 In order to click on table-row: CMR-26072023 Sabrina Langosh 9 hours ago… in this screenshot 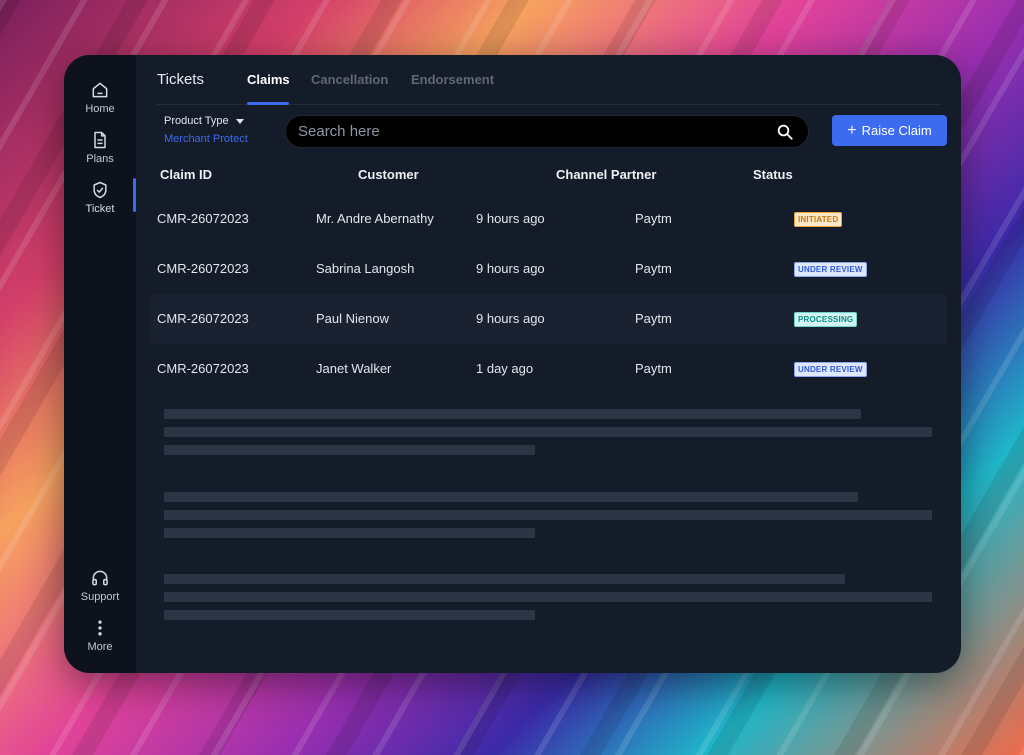, I will do `click(548, 269)`.